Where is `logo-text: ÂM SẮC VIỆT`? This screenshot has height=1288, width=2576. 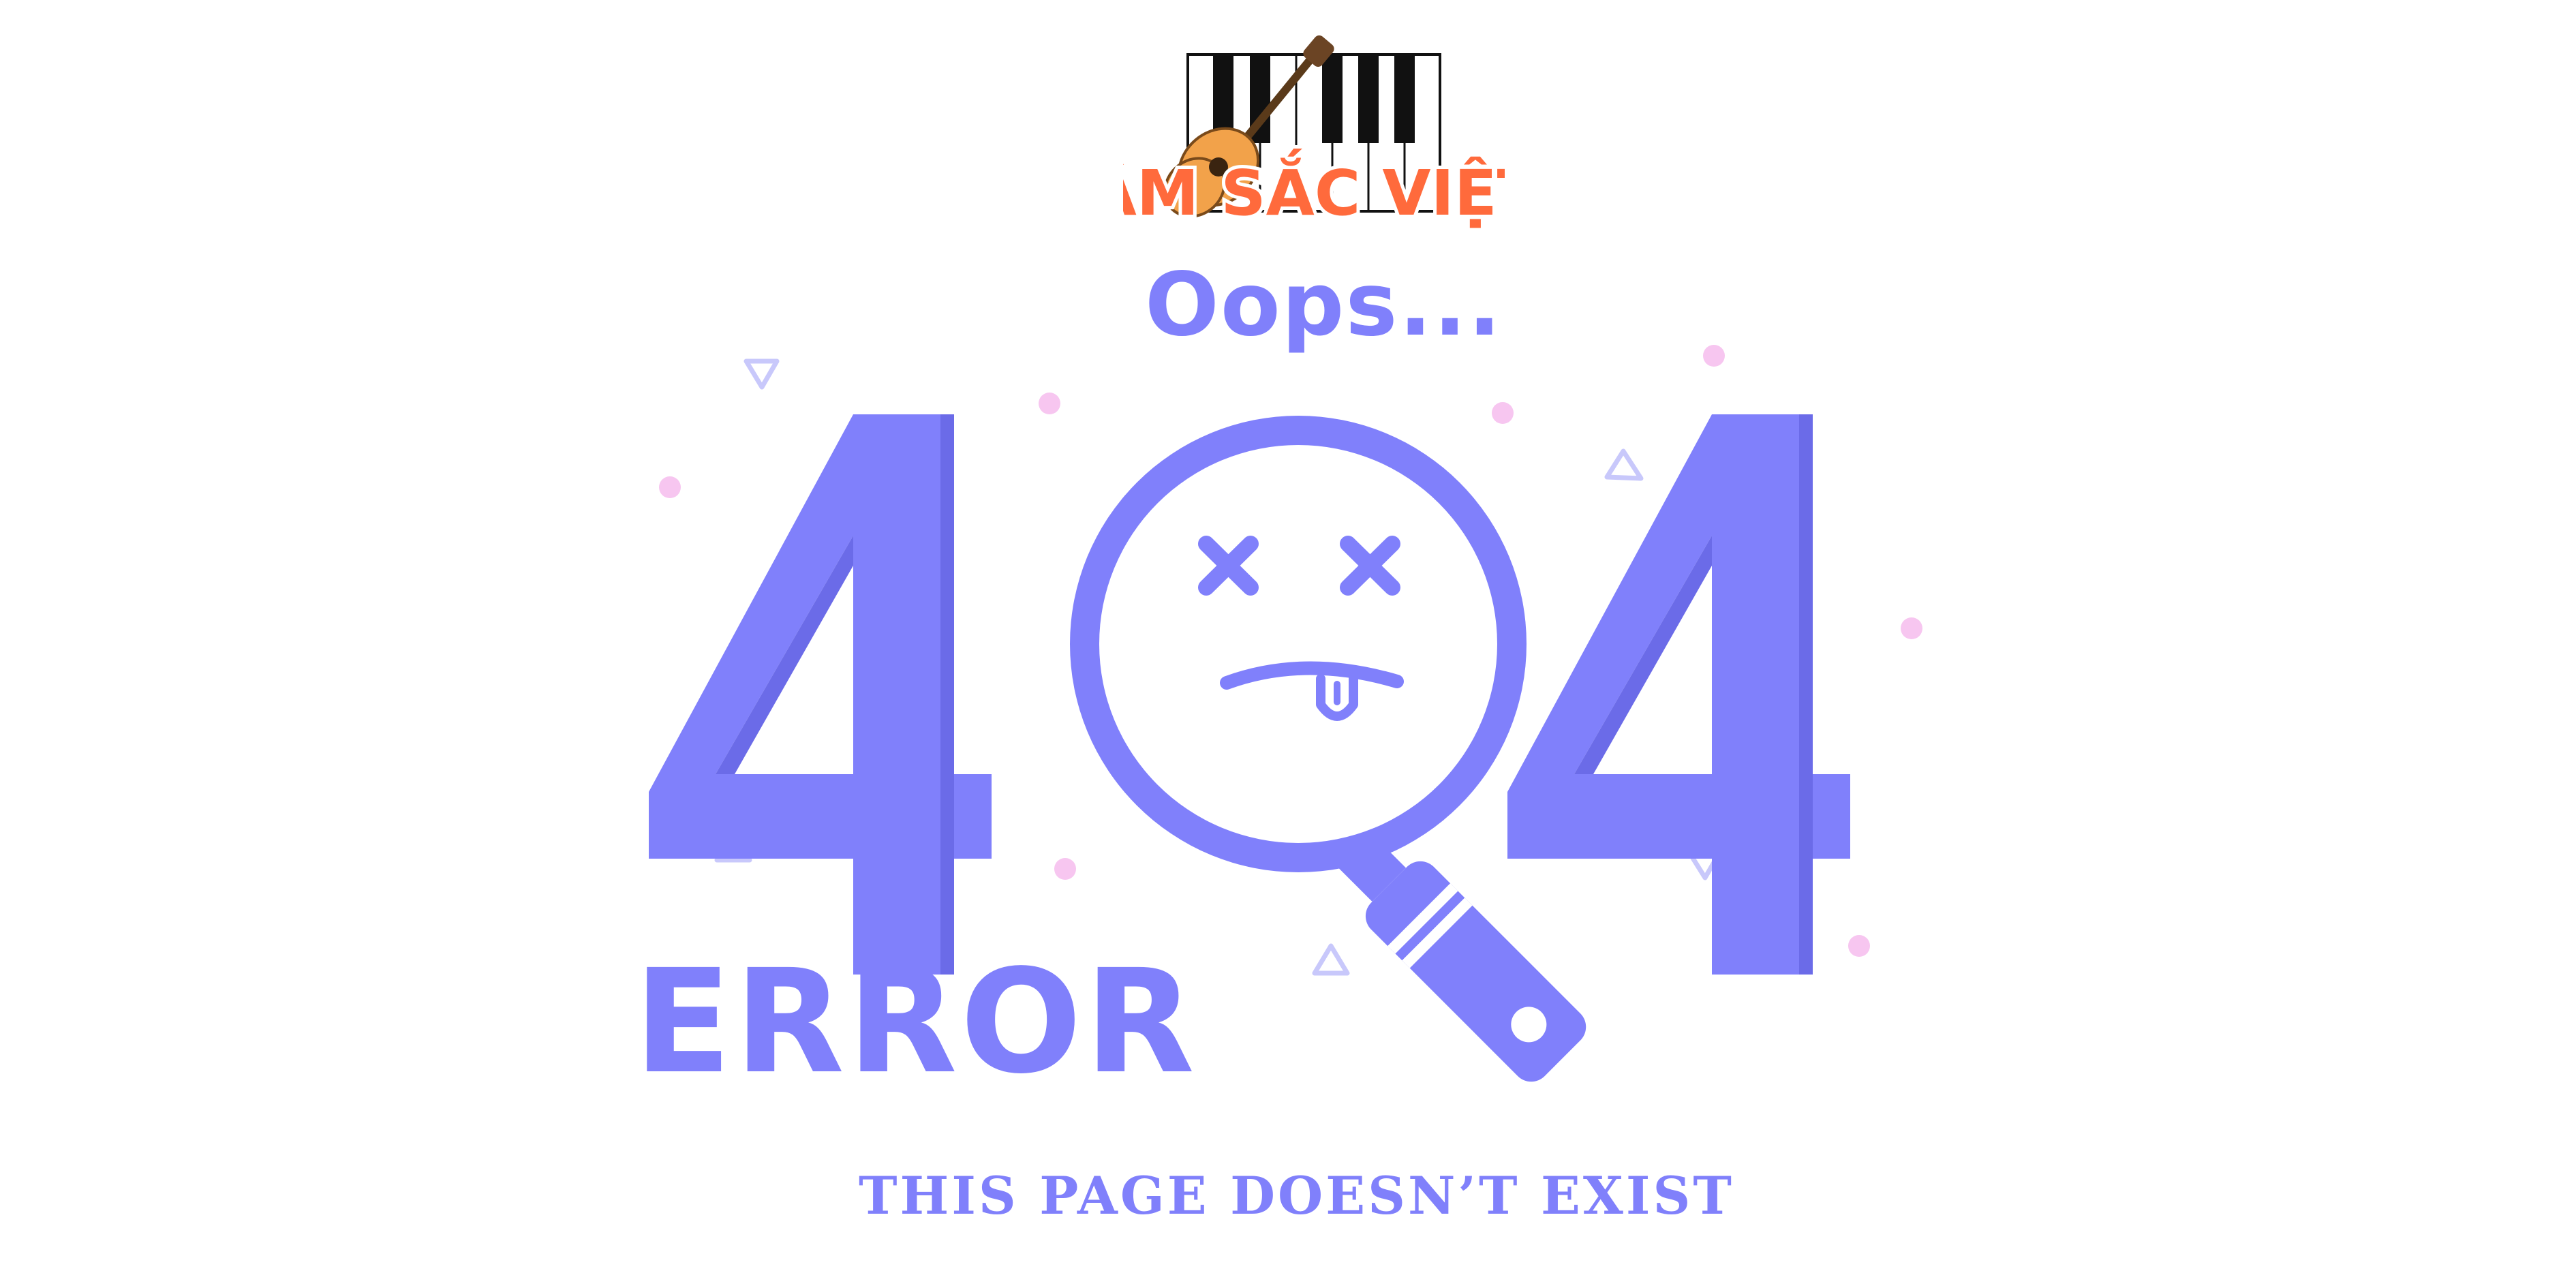 logo-text: ÂM SẮC VIỆT is located at coordinates (1314, 189).